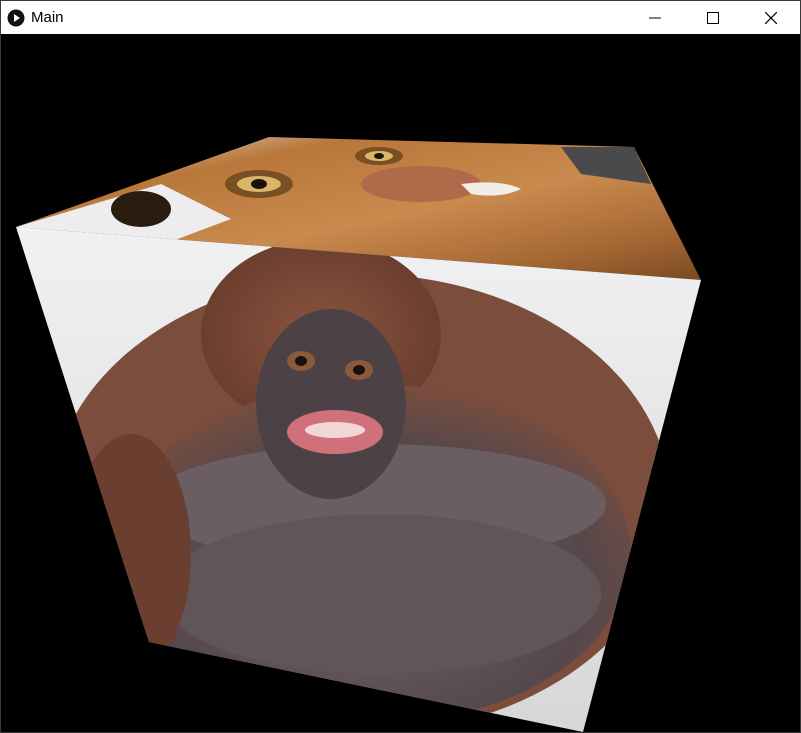 This screenshot has width=801, height=733. Describe the element at coordinates (16, 18) in the screenshot. I see `play-circle-icon` at that location.